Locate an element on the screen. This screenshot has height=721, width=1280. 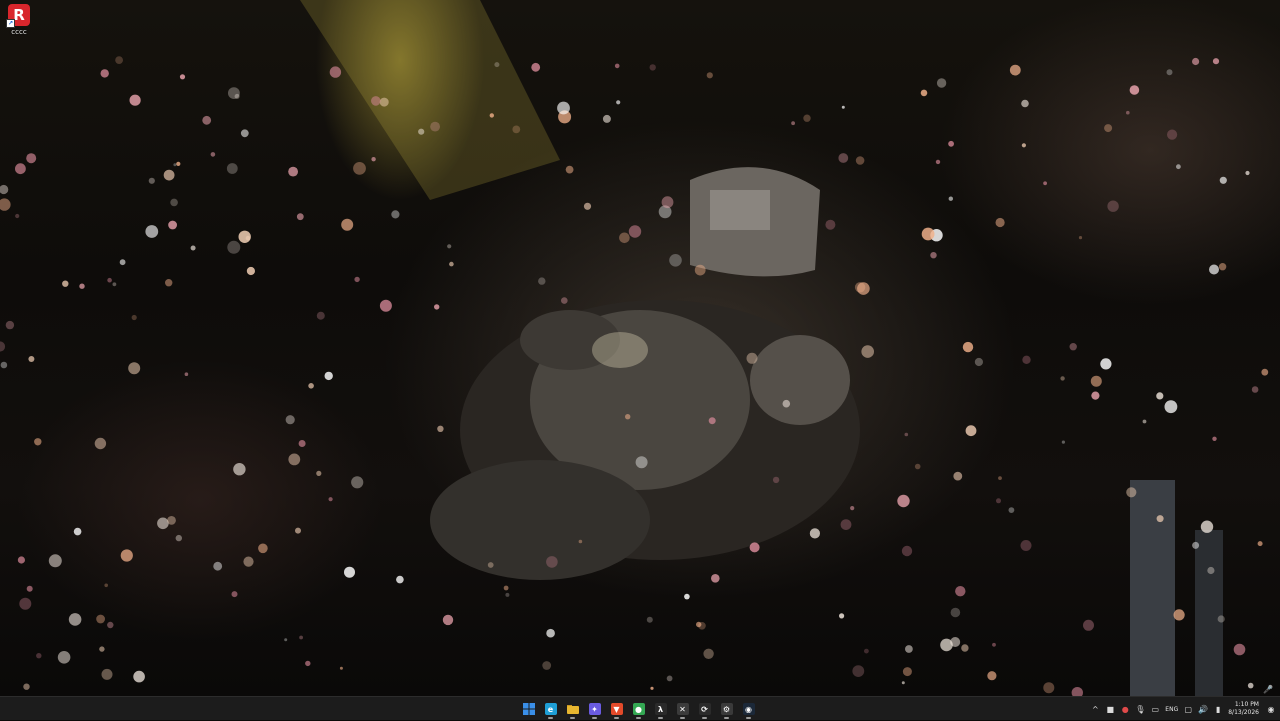
fence-post is located at coordinates (1152, 588).